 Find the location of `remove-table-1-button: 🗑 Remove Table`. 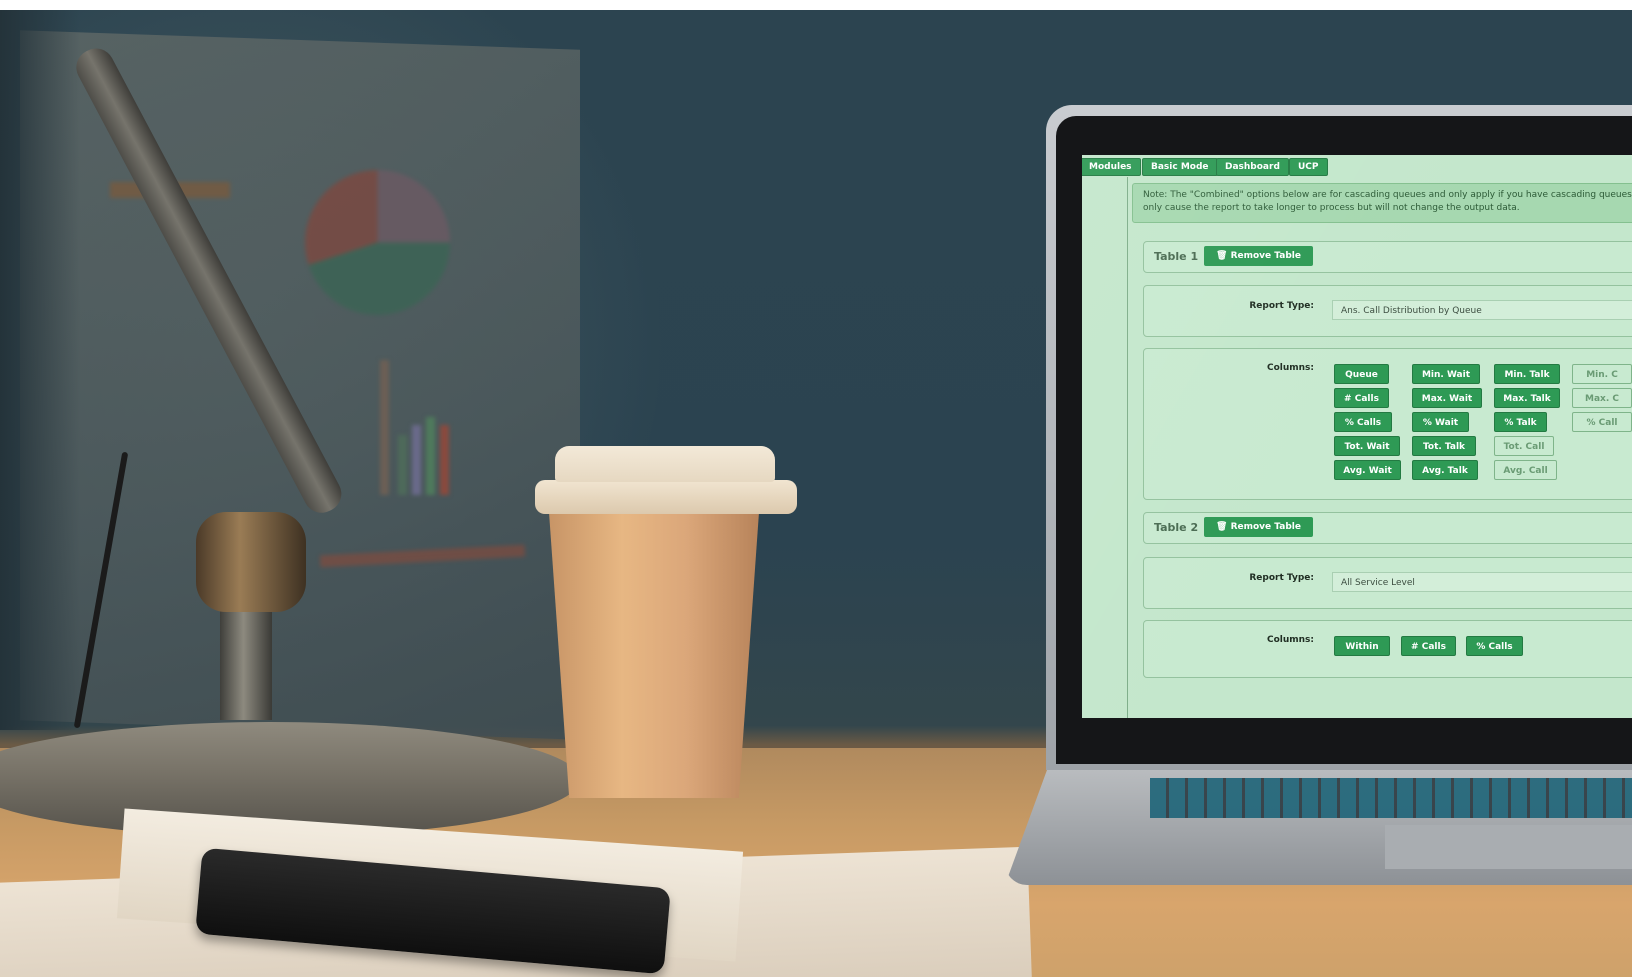

remove-table-1-button: 🗑 Remove Table is located at coordinates (1258, 256).